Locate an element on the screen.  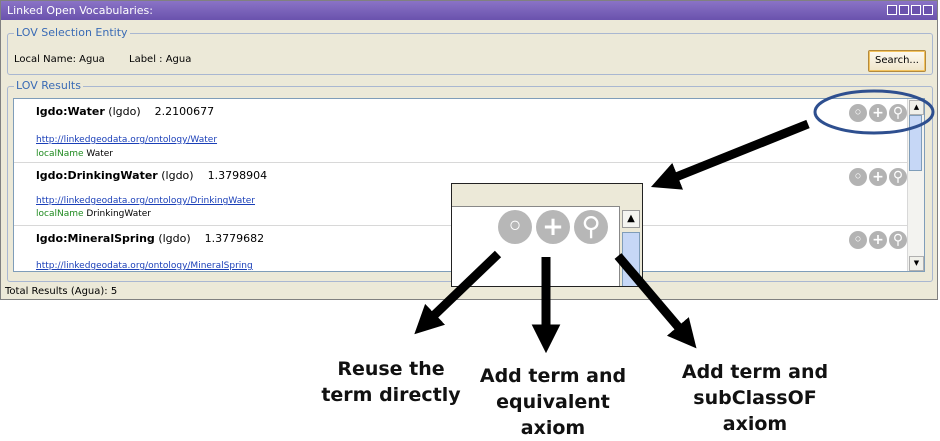
callout-scrollbar: ▲ is located at coordinates (630, 246).